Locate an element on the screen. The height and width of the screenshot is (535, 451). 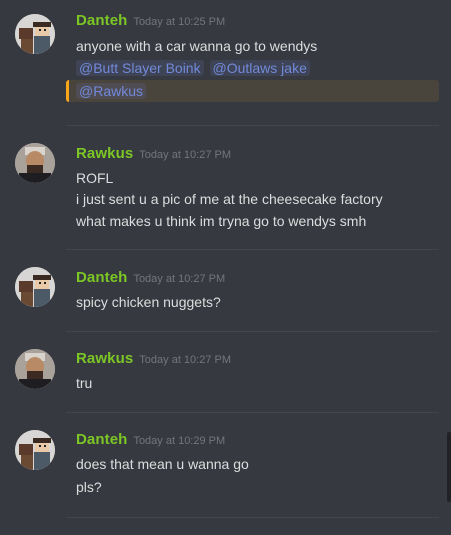
timestamp: Today at 10:29 PM is located at coordinates (179, 441).